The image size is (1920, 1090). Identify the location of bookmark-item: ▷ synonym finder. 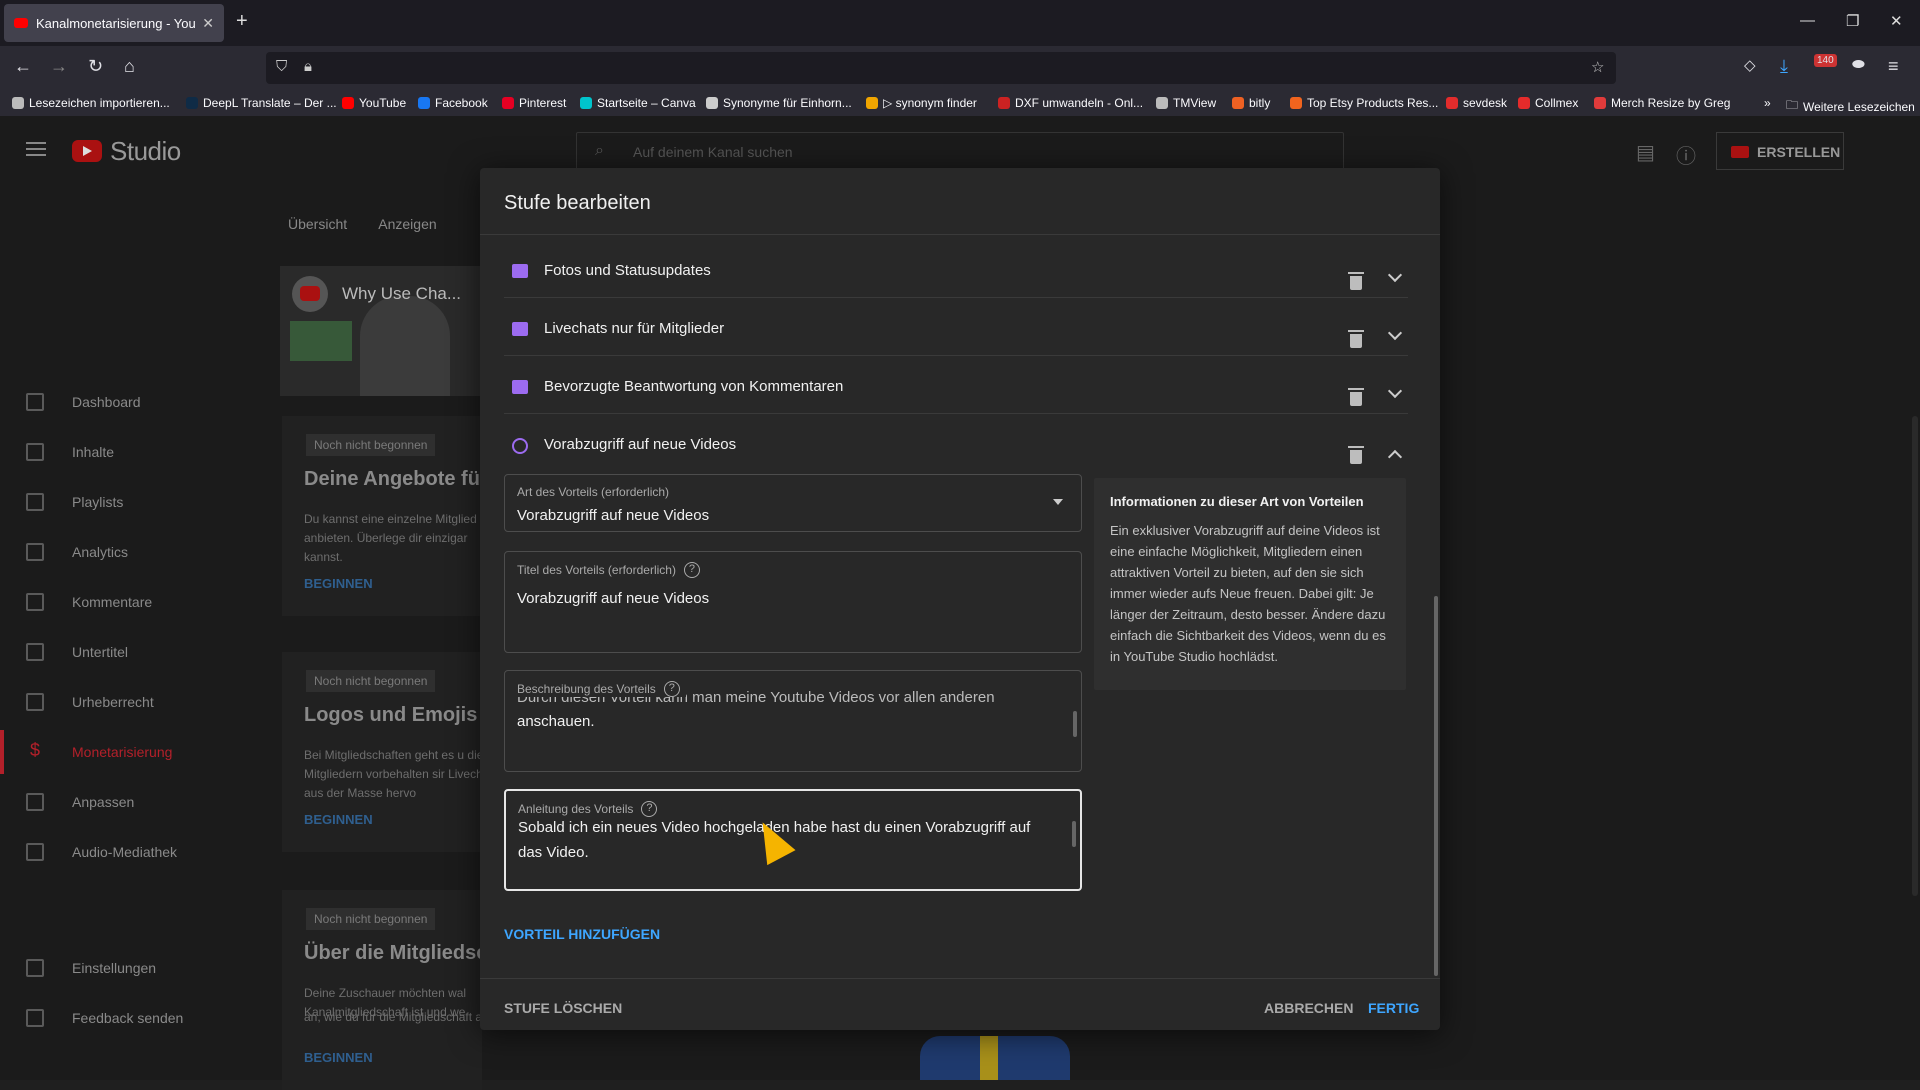
(921, 103).